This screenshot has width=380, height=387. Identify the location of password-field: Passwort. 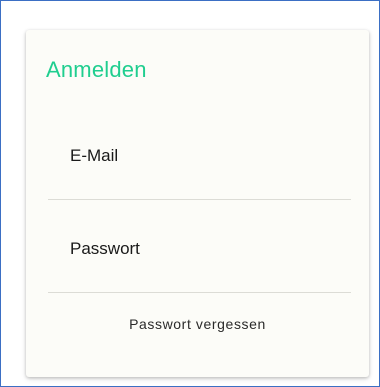
(199, 263).